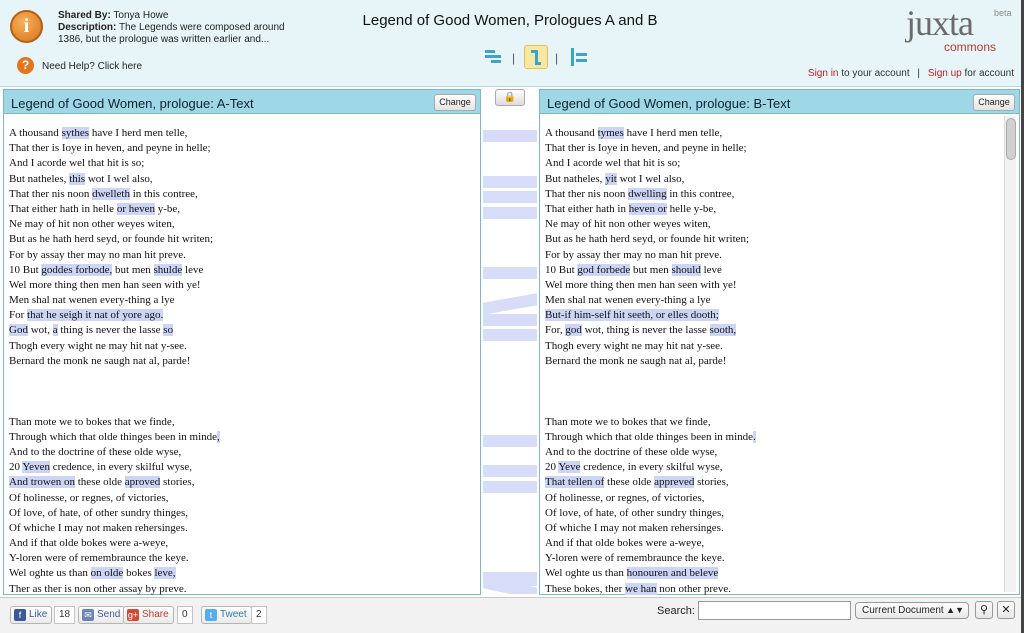 Image resolution: width=1024 pixels, height=633 pixels. I want to click on variant-highlight: dwelleth, so click(111, 193).